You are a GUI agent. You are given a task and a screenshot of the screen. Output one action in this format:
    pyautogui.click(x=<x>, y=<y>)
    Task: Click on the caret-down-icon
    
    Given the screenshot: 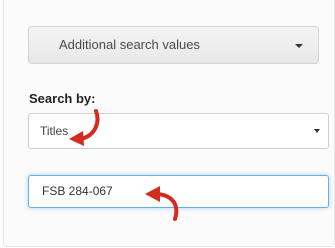 What is the action you would take?
    pyautogui.click(x=299, y=46)
    